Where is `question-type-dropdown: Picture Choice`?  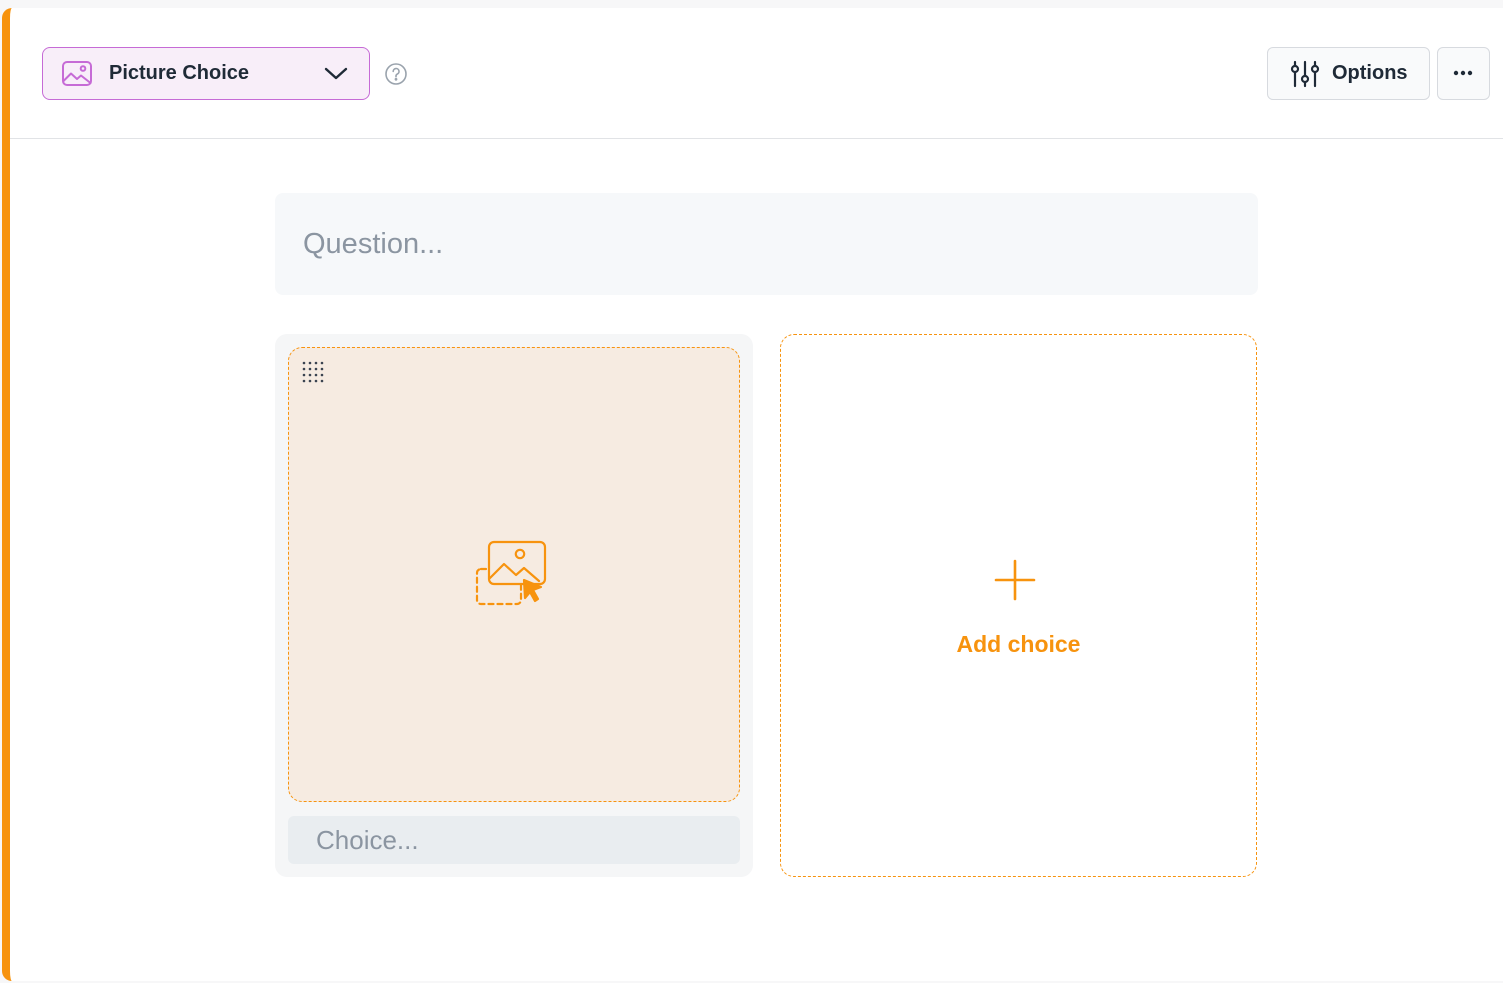
question-type-dropdown: Picture Choice is located at coordinates (206, 73).